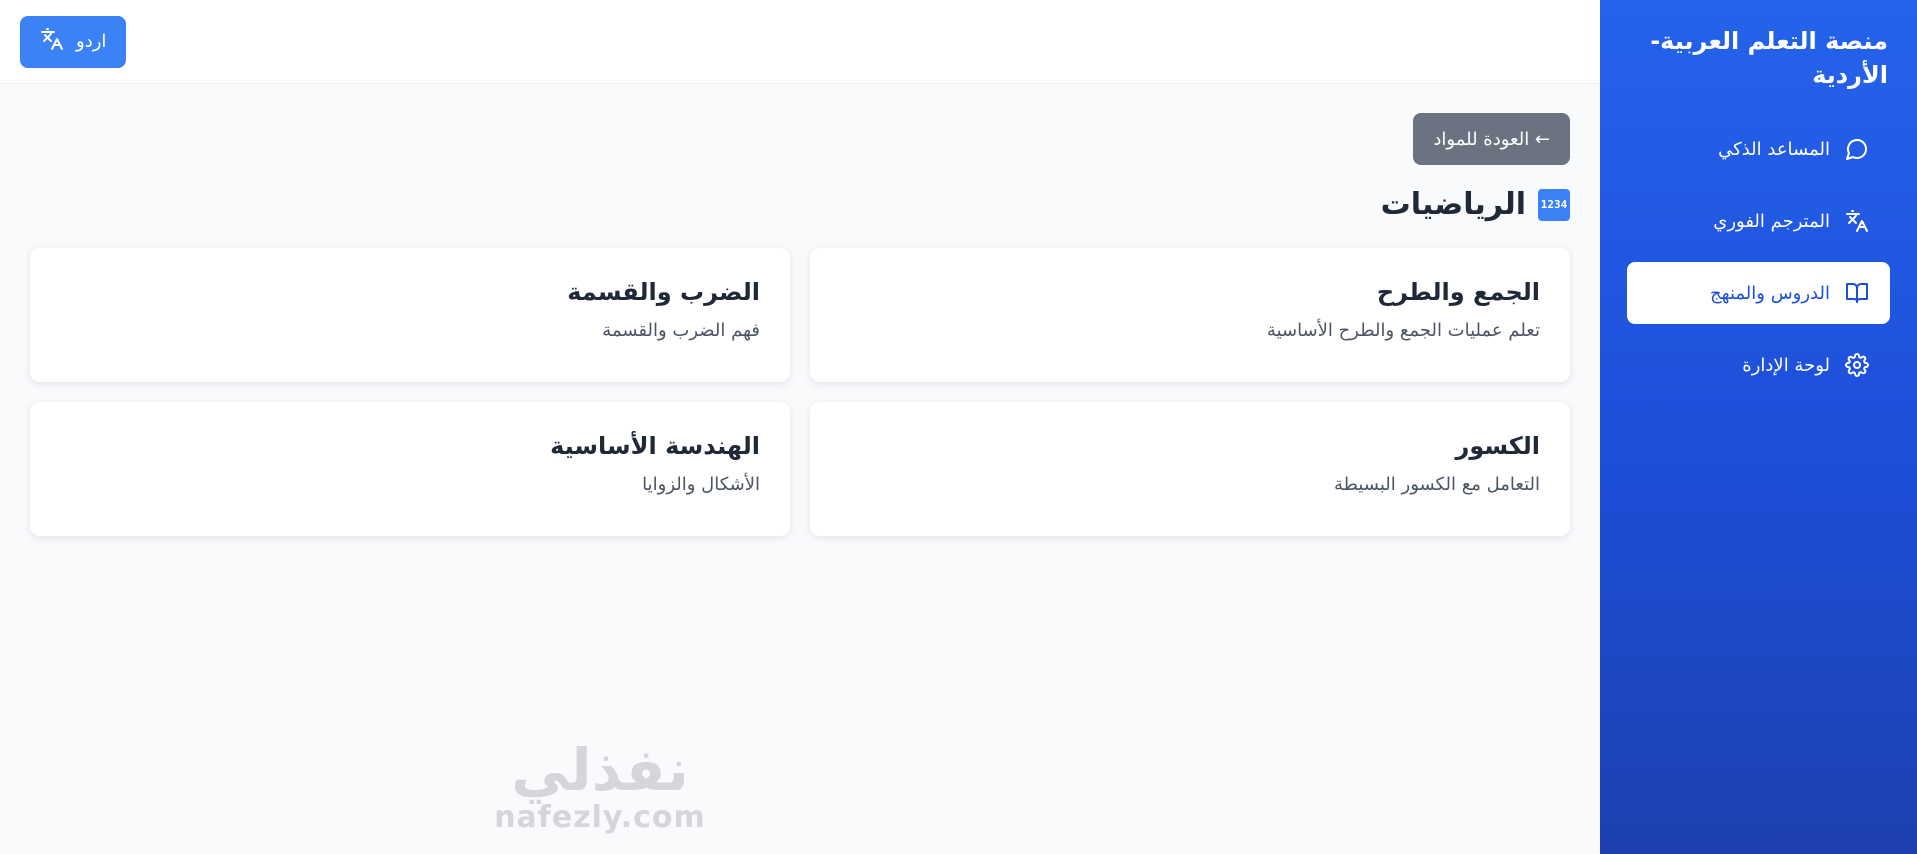 The width and height of the screenshot is (1917, 854). I want to click on lesson-card: الهندسة الأساسية الأشكال والزوايا, so click(410, 469).